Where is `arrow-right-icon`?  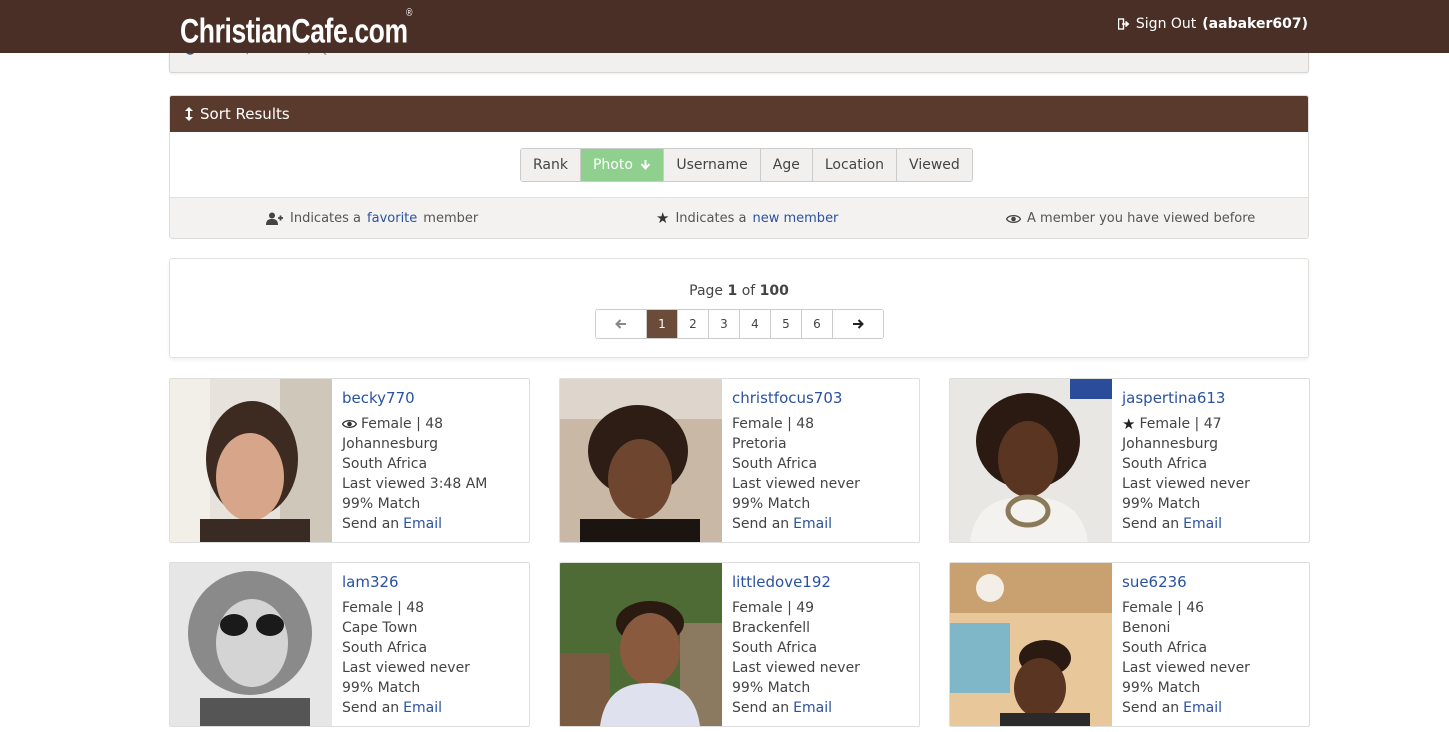
arrow-right-icon is located at coordinates (858, 324).